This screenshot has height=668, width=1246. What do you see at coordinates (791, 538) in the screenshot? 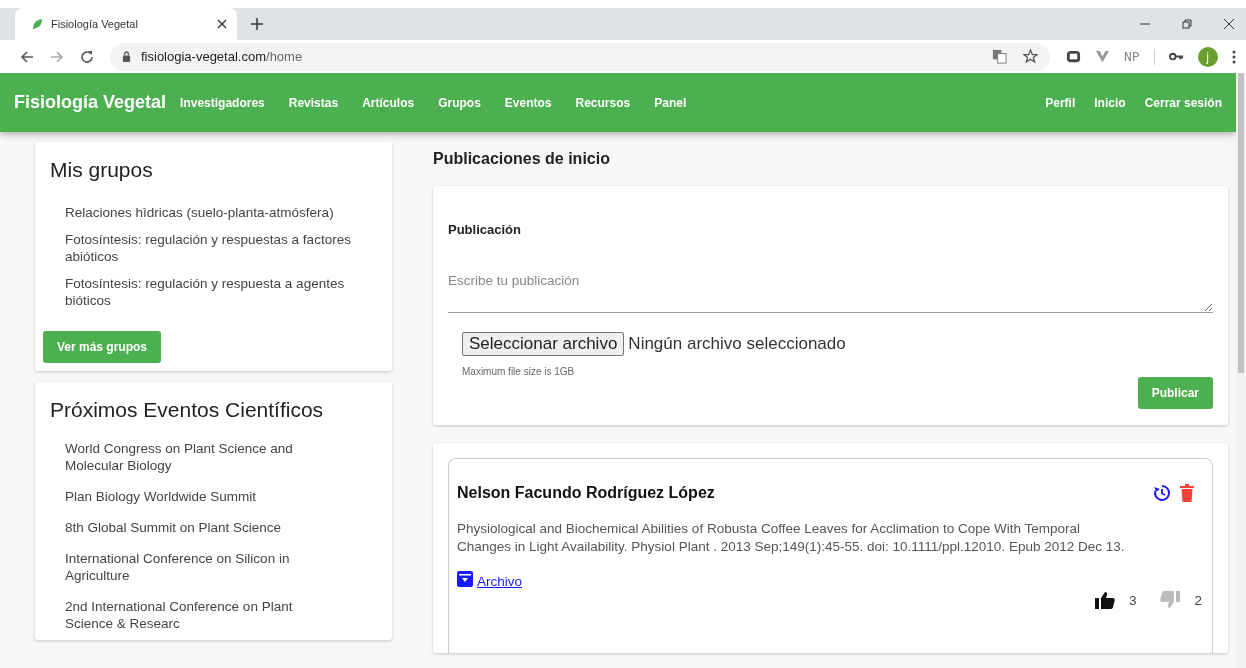
I see `post-text: Physiological and Biochemical Abilities of Robusta Coffee Leaves for Acclimation to Cope With Temporal Changes in Light Availability. Physiol Plant . 2013 Sep;149(1):45-55. doi: 10.1111/ppl.12010. Epub 2012 Dec 13.` at bounding box center [791, 538].